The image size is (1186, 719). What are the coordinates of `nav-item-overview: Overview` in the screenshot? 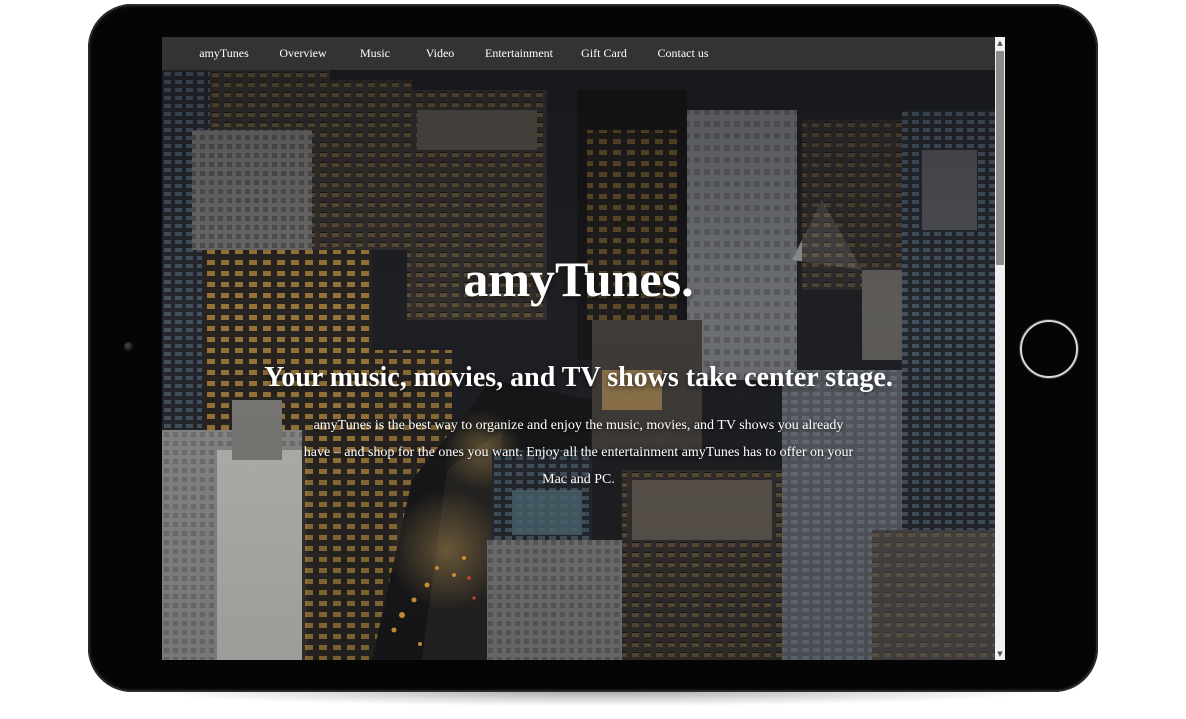 It's located at (302, 53).